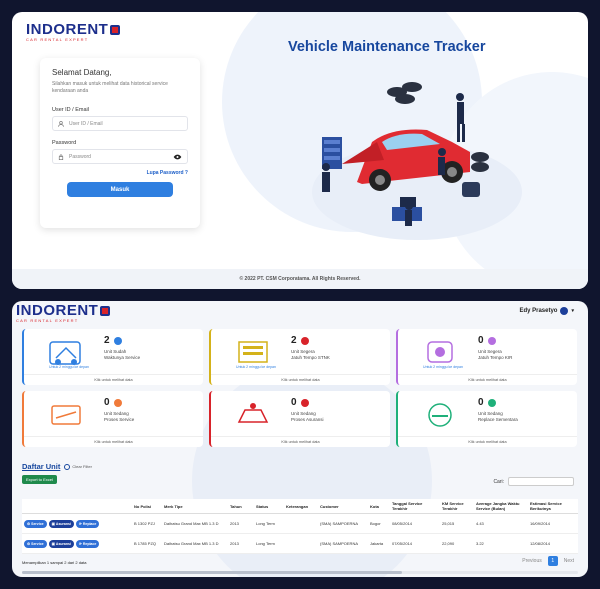 This screenshot has width=600, height=589. Describe the element at coordinates (120, 123) in the screenshot. I see `user-field: User ID / Email` at that location.